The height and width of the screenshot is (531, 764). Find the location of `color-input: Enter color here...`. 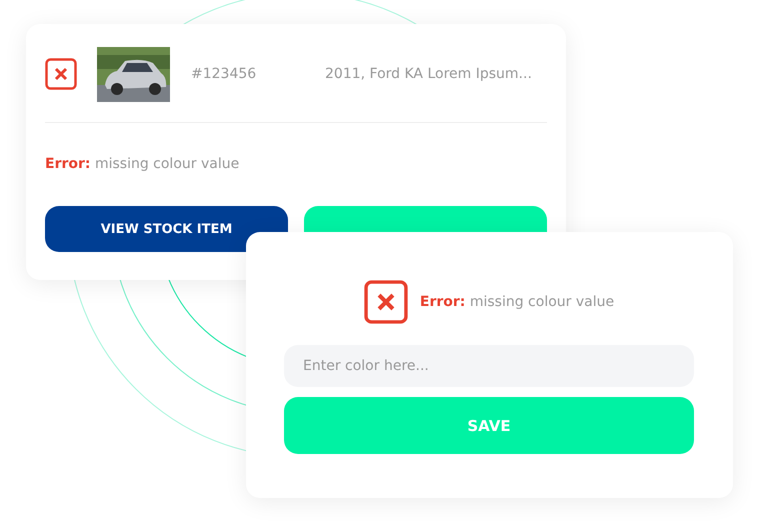

color-input: Enter color here... is located at coordinates (489, 366).